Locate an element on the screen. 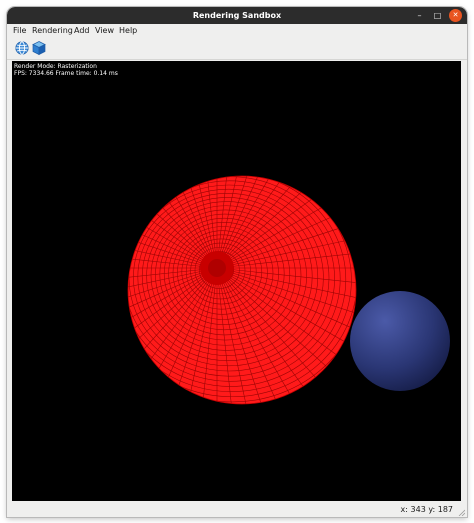  cube-button is located at coordinates (39, 48).